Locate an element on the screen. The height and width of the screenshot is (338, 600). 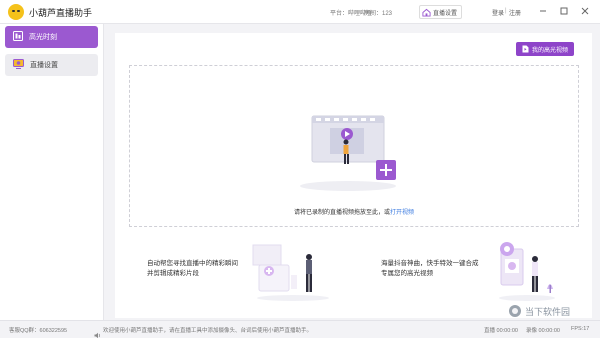
video-file-icon is located at coordinates (525, 49).